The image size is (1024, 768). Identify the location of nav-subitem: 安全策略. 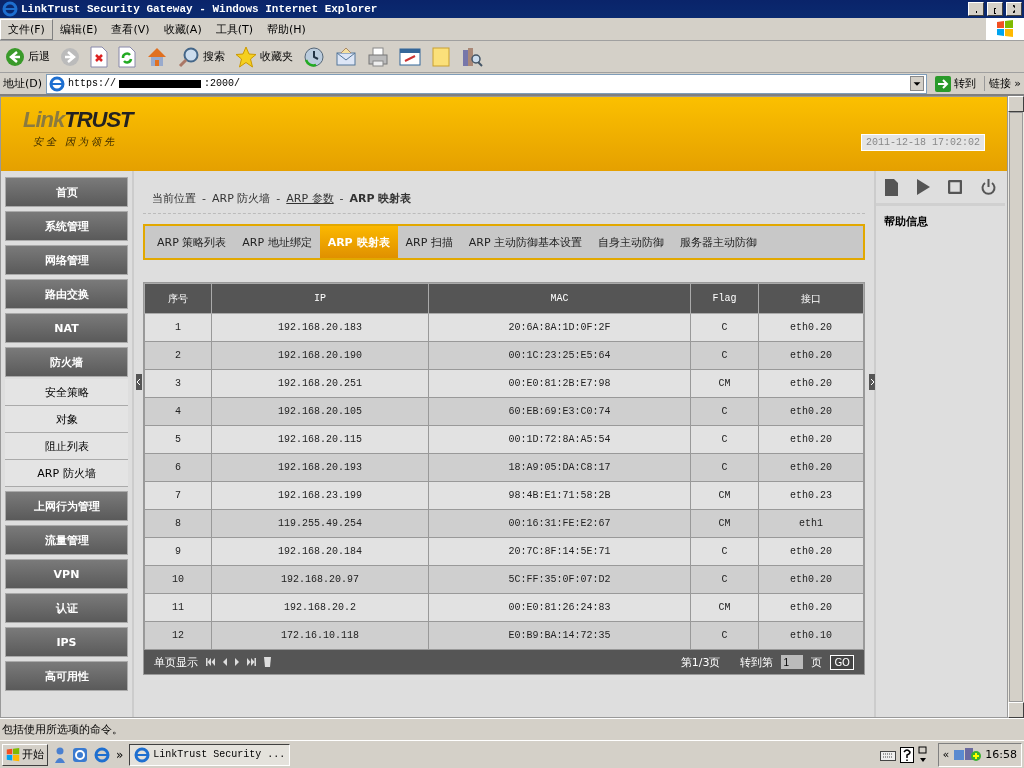
(66, 392).